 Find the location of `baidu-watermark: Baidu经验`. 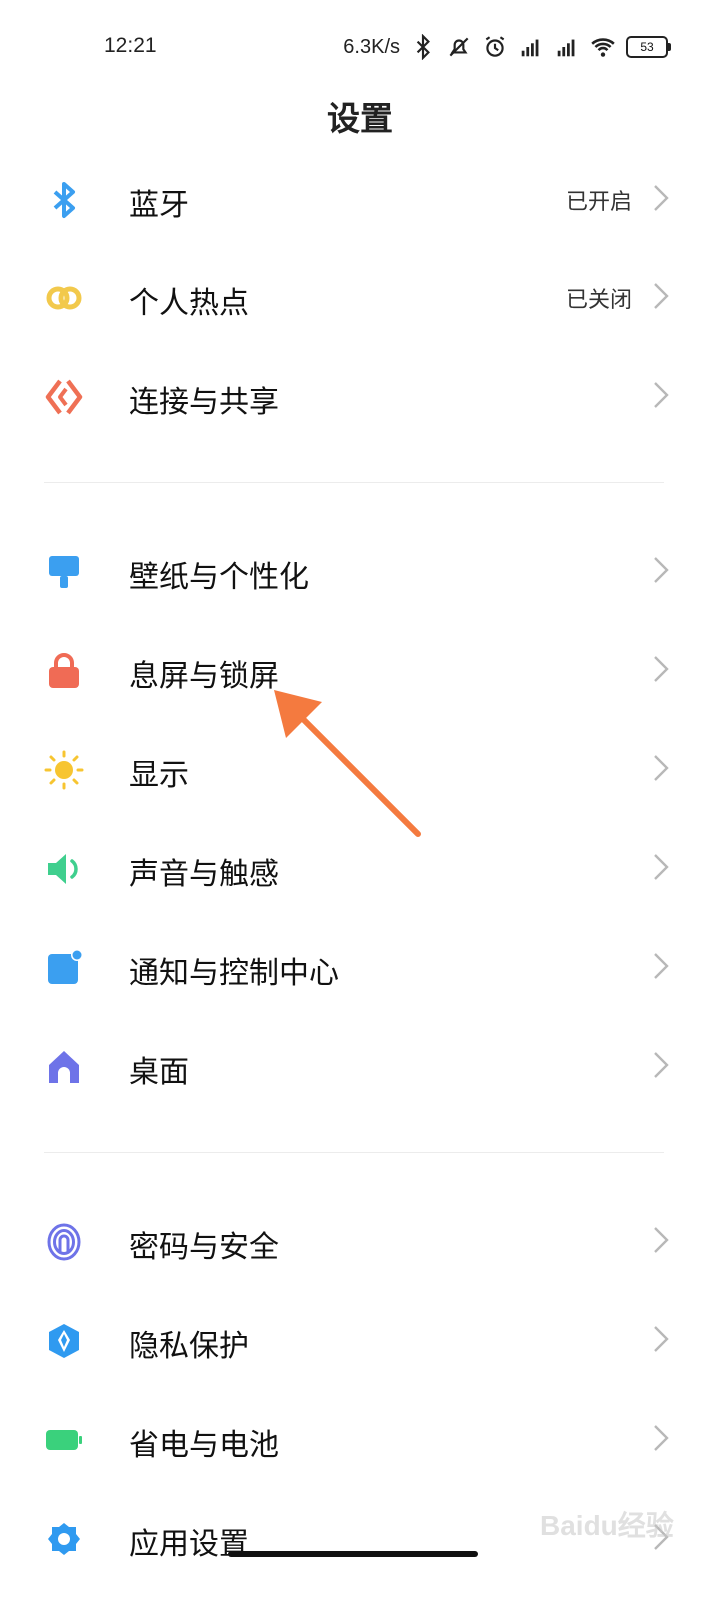

baidu-watermark: Baidu经验 is located at coordinates (607, 1525).